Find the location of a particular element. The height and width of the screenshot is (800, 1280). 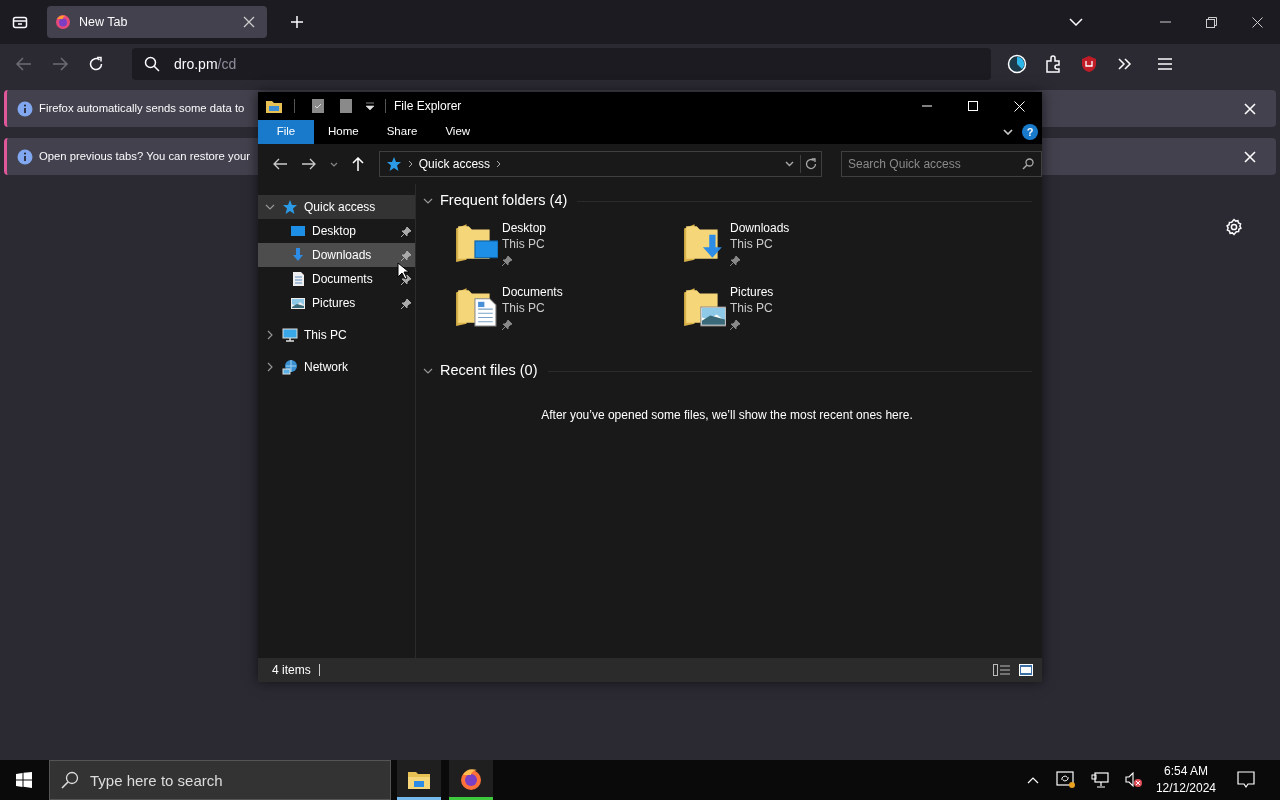

breadcrumb-item: Quick access is located at coordinates (454, 164).